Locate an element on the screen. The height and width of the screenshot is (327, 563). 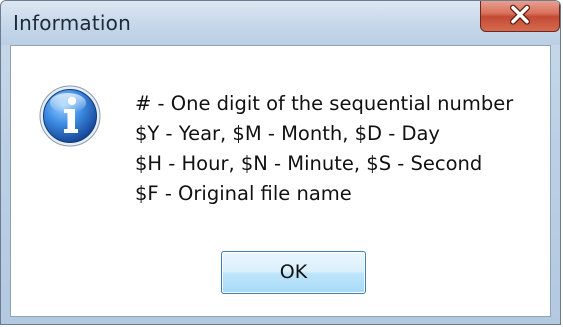
info-icon is located at coordinates (70, 116).